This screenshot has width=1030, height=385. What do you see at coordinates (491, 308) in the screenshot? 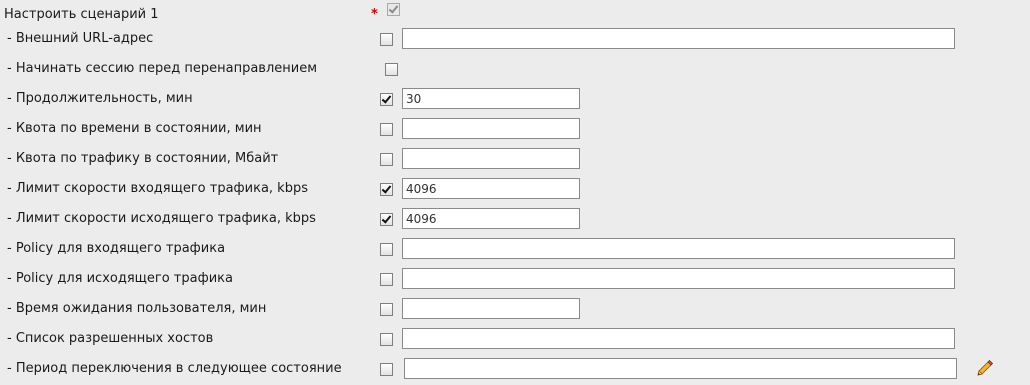
I see `user-wait-time-input` at bounding box center [491, 308].